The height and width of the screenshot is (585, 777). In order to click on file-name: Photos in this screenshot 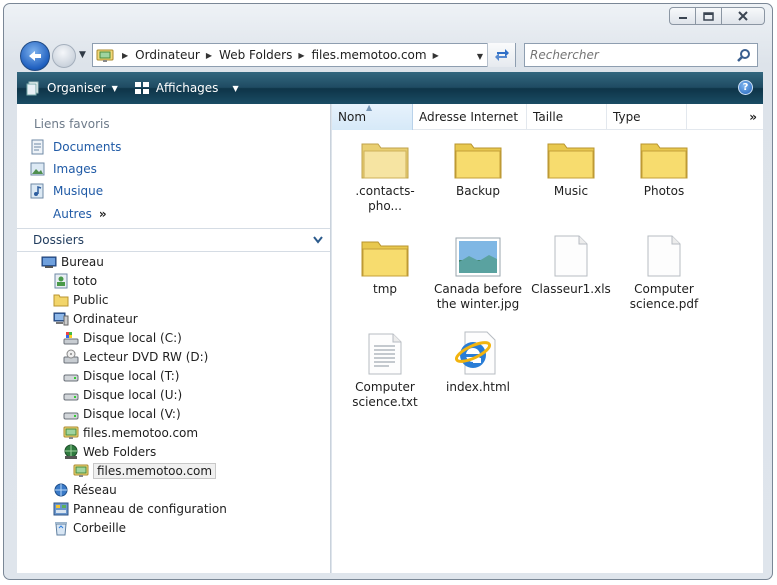, I will do `click(664, 191)`.